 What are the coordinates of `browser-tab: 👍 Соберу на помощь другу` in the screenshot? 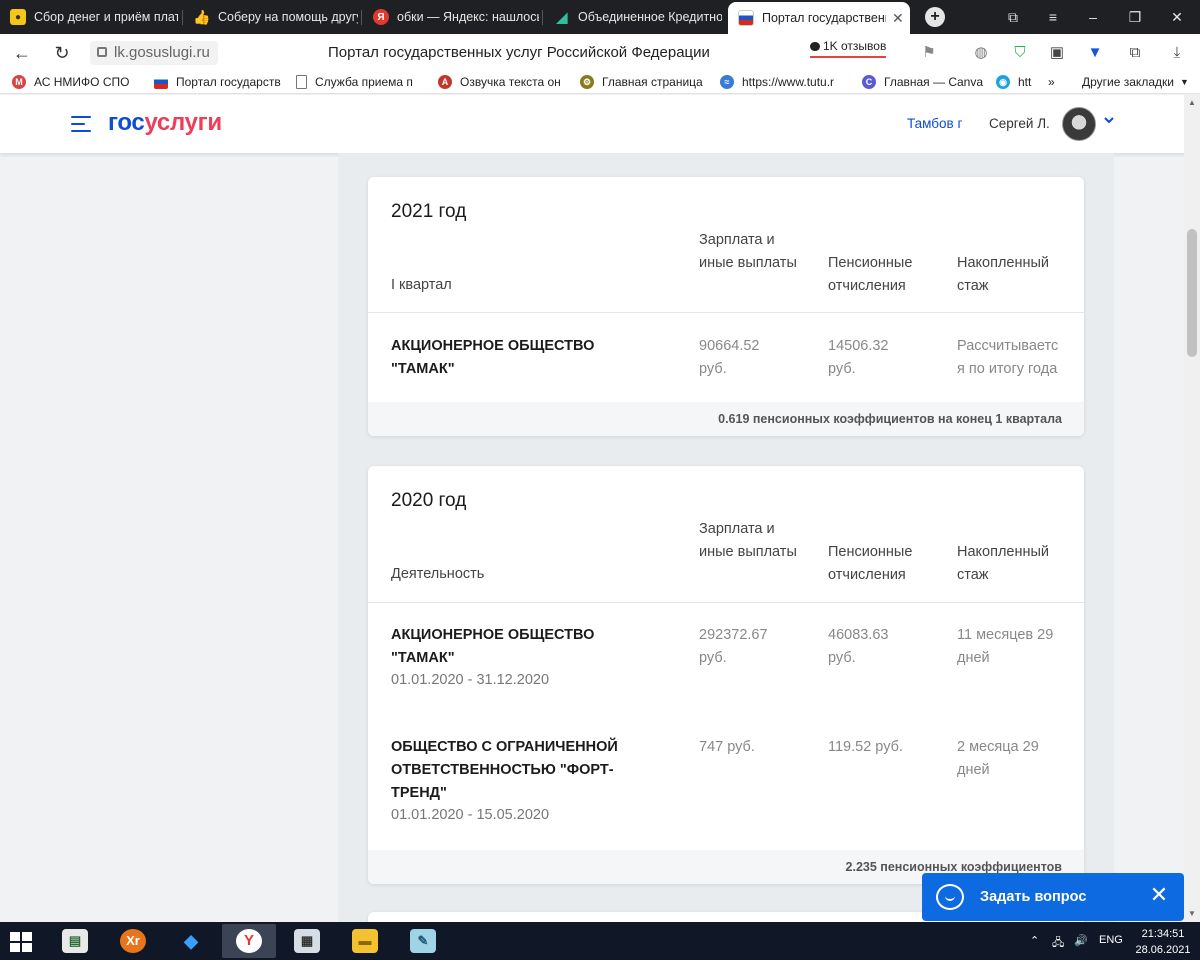 It's located at (271, 17).